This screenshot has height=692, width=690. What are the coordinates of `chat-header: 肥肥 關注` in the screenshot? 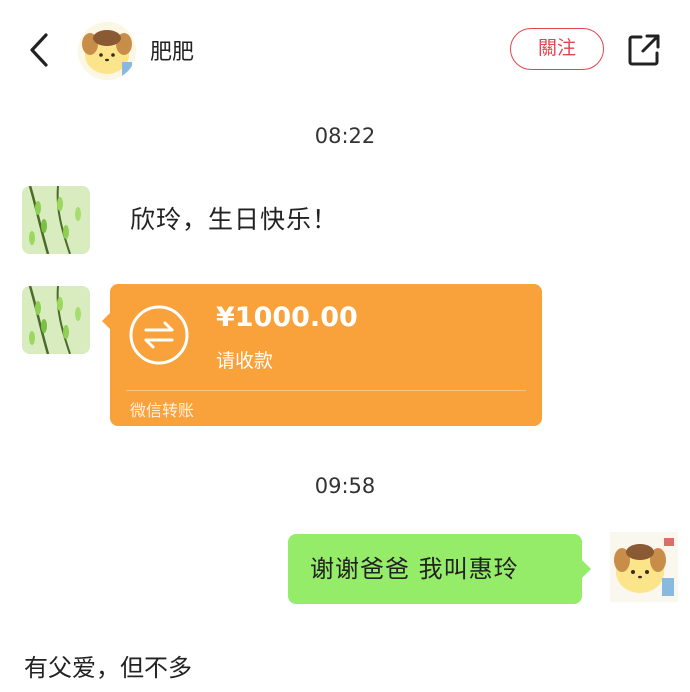 It's located at (345, 50).